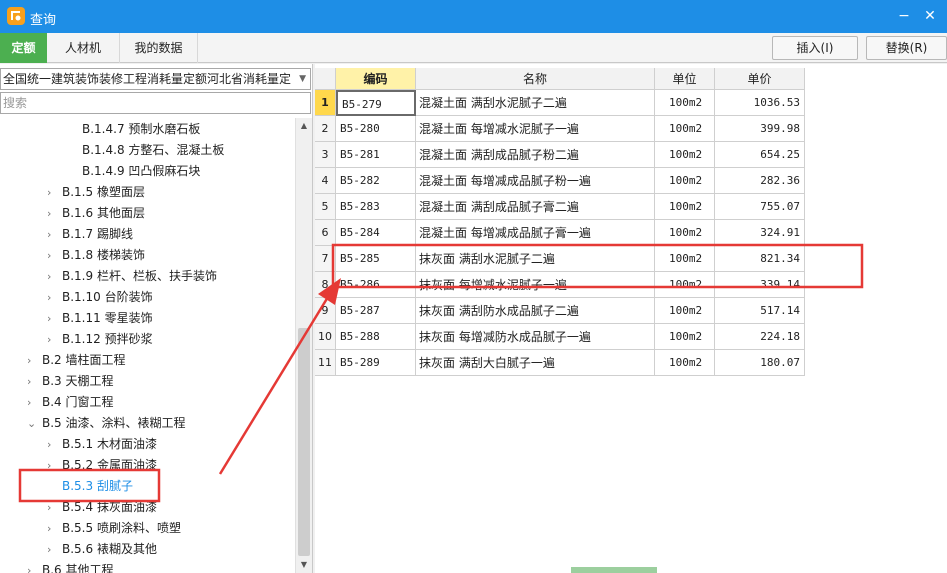 The width and height of the screenshot is (947, 573). What do you see at coordinates (302, 79) in the screenshot?
I see `chevron-down-icon: ▼` at bounding box center [302, 79].